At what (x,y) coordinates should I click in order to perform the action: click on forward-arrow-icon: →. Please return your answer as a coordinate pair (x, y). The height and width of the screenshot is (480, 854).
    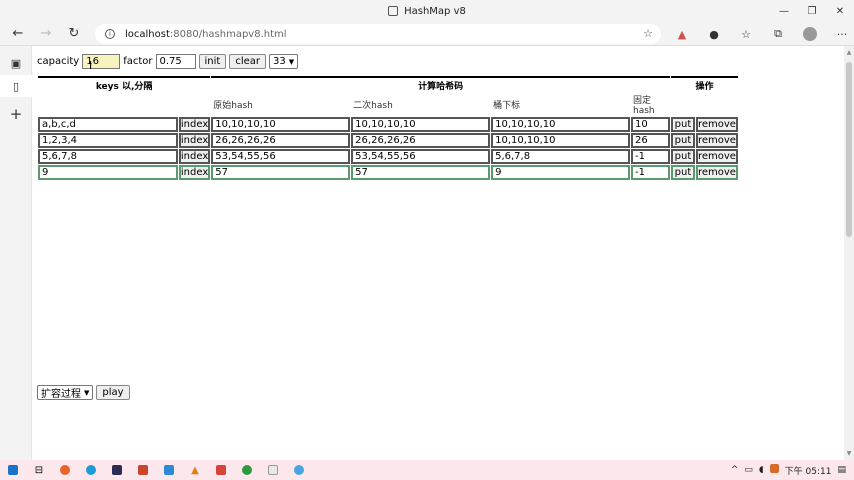
    Looking at the image, I should click on (46, 34).